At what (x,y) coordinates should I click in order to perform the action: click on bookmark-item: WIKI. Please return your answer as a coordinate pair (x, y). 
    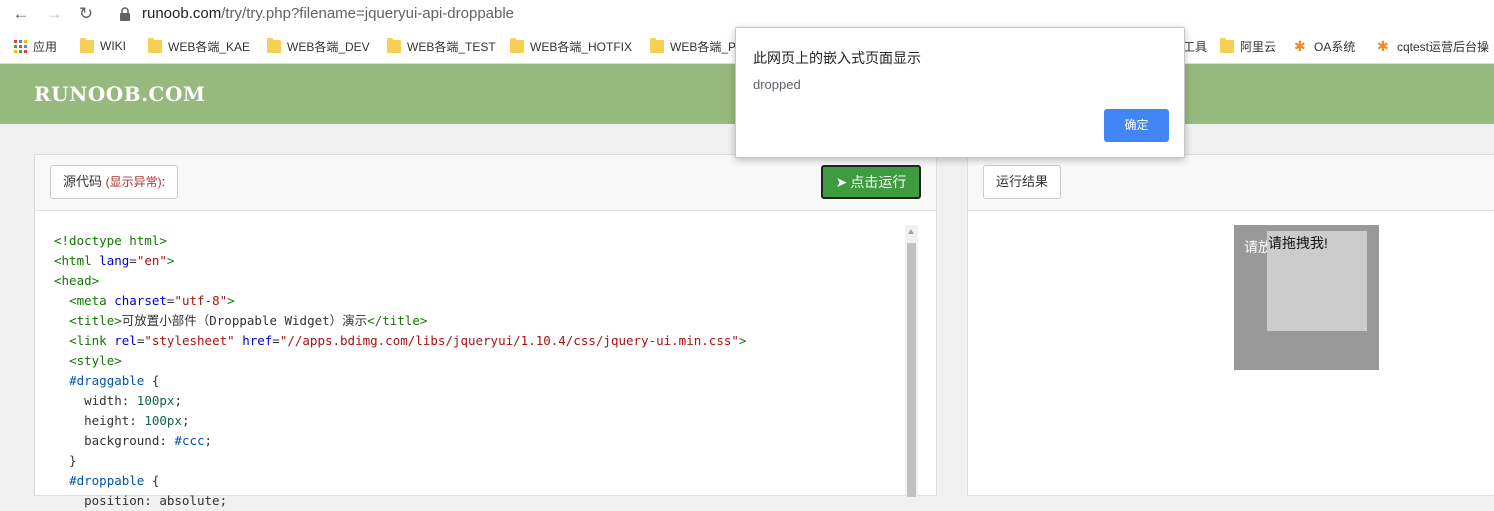
    Looking at the image, I should click on (103, 46).